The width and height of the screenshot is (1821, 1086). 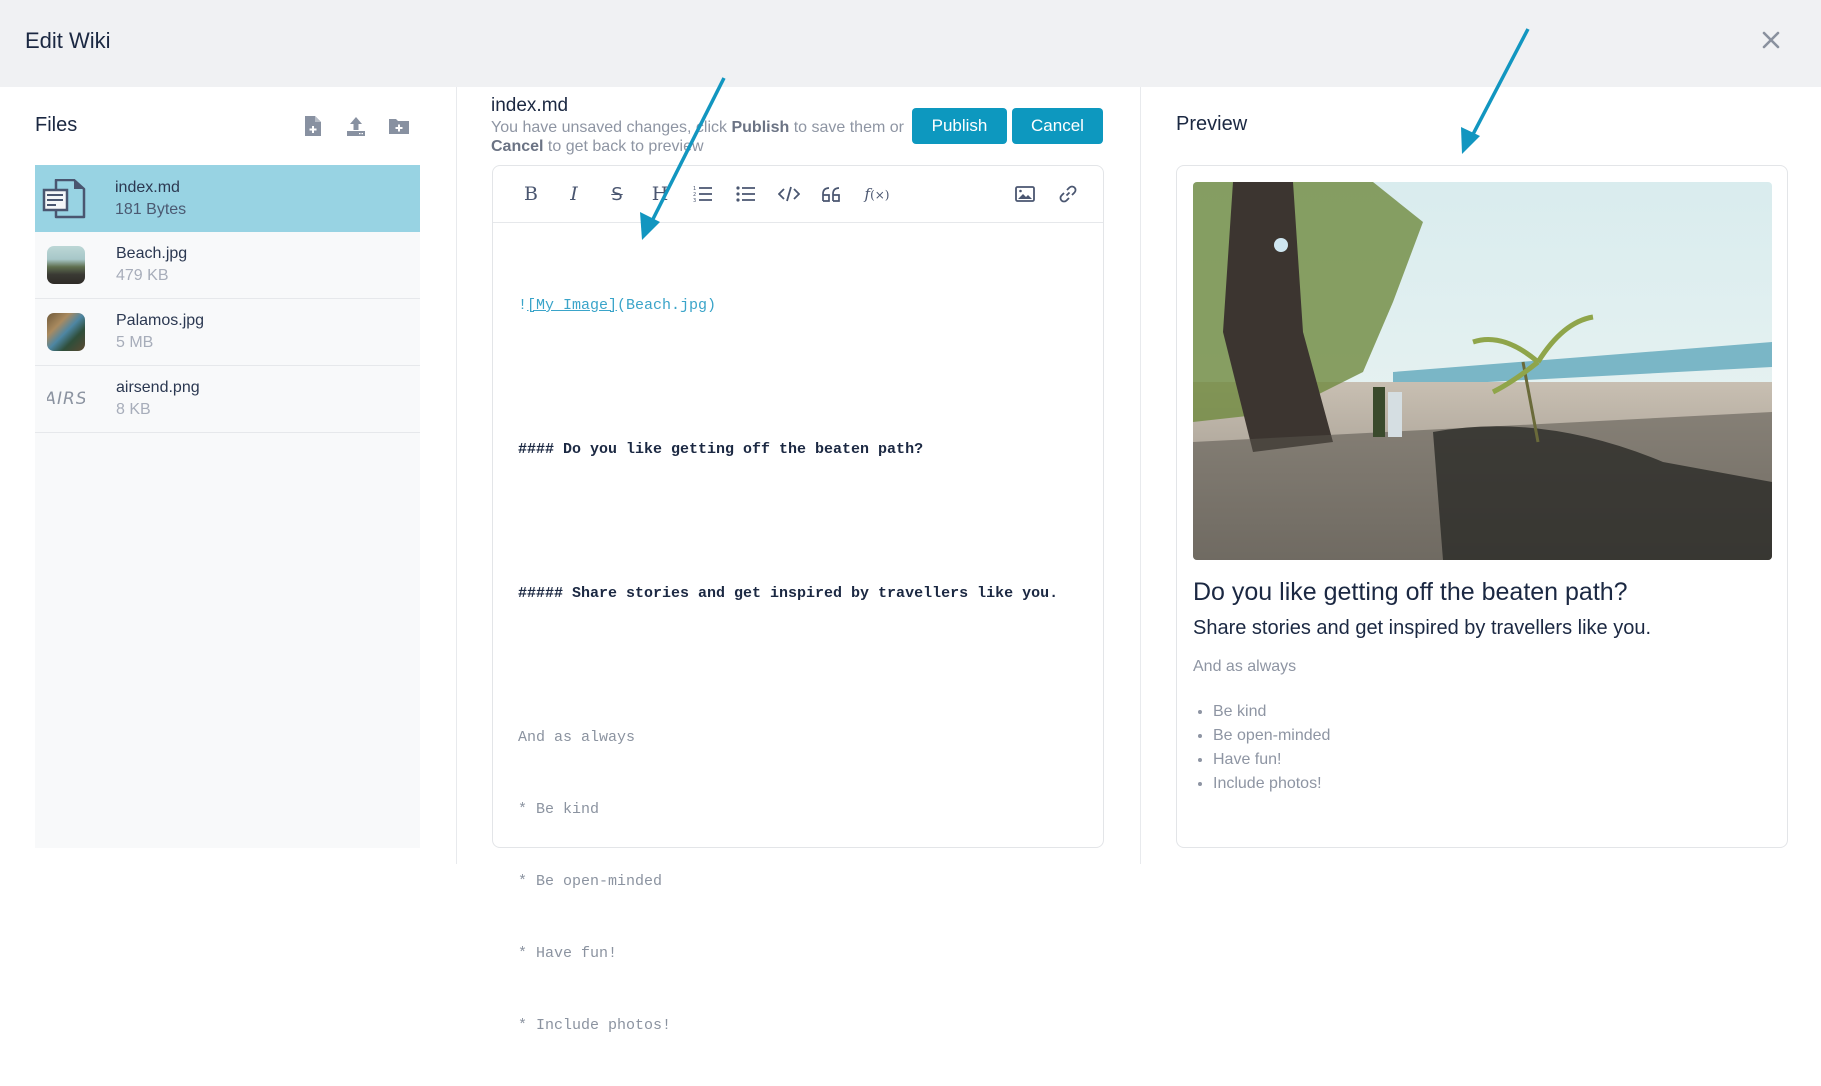 I want to click on bold-icon: B, so click(x=531, y=194).